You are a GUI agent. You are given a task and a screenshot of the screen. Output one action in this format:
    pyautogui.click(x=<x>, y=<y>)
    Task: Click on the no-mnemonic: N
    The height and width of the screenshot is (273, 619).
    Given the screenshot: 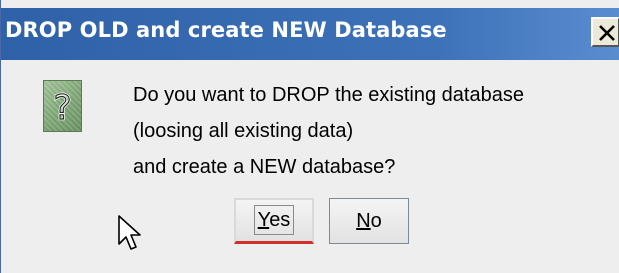 What is the action you would take?
    pyautogui.click(x=363, y=221)
    